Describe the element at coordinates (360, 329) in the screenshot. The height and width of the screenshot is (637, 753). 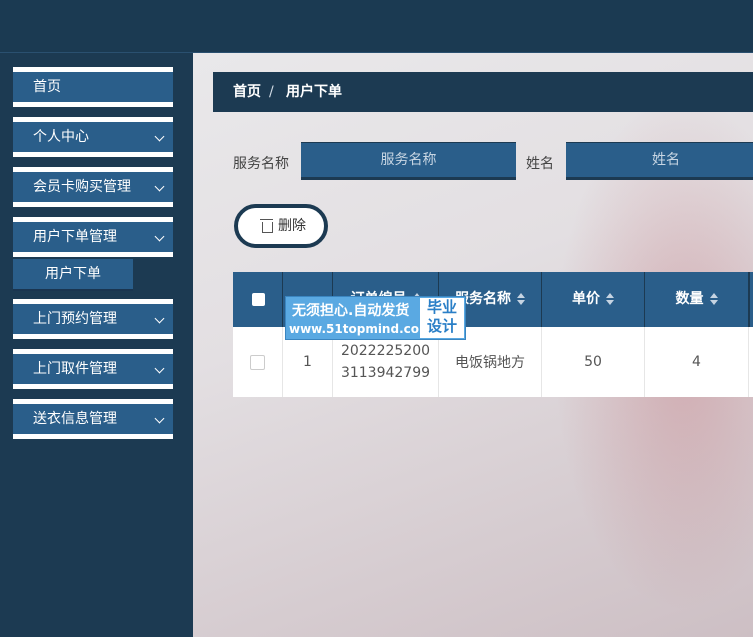
I see `watermark-url: www.51topmind.com` at that location.